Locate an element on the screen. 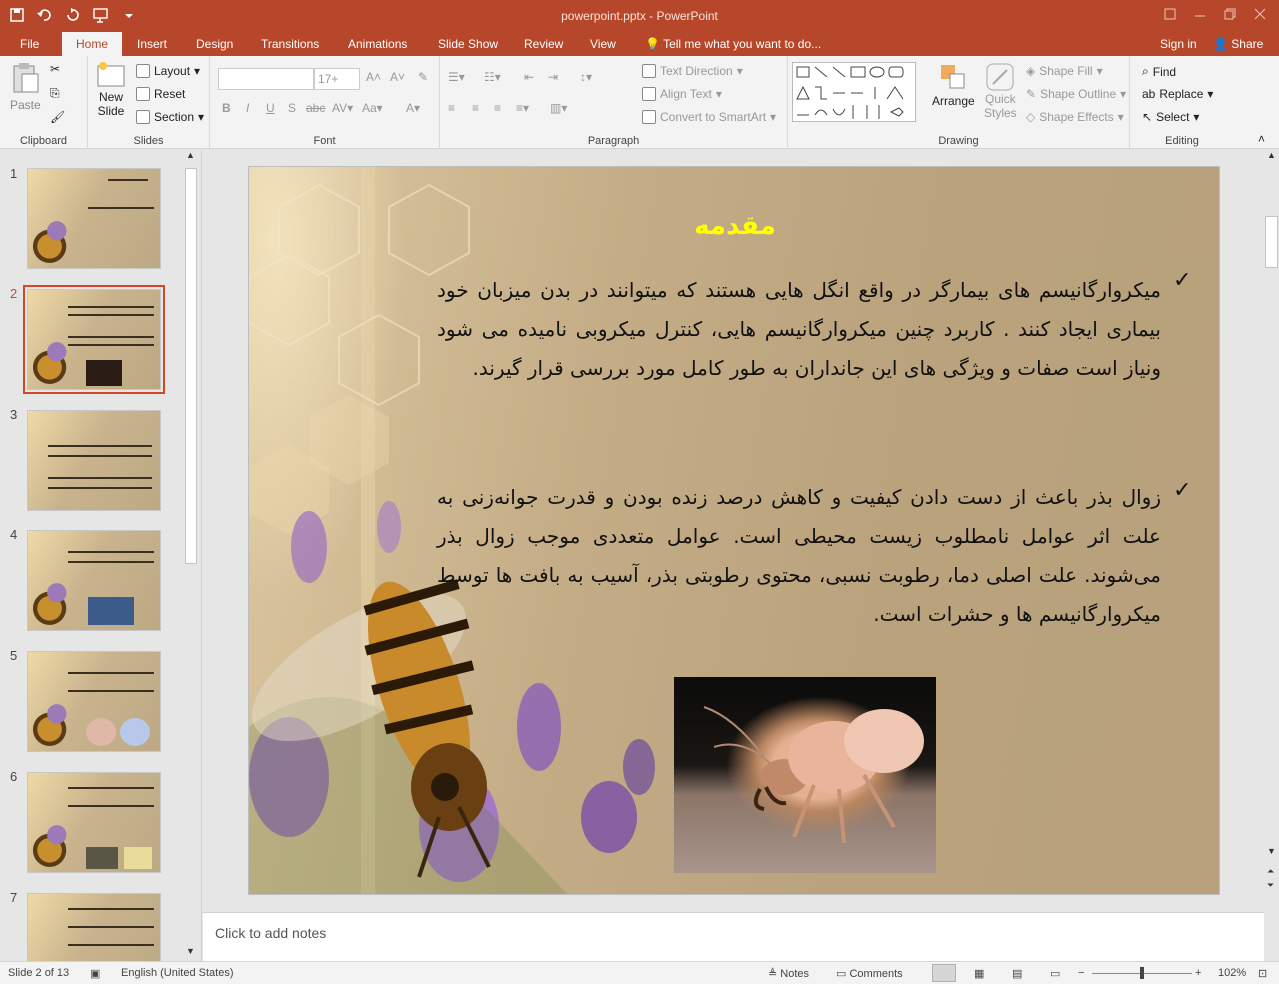 The image size is (1279, 984). zoom-out-icon: − is located at coordinates (1081, 973).